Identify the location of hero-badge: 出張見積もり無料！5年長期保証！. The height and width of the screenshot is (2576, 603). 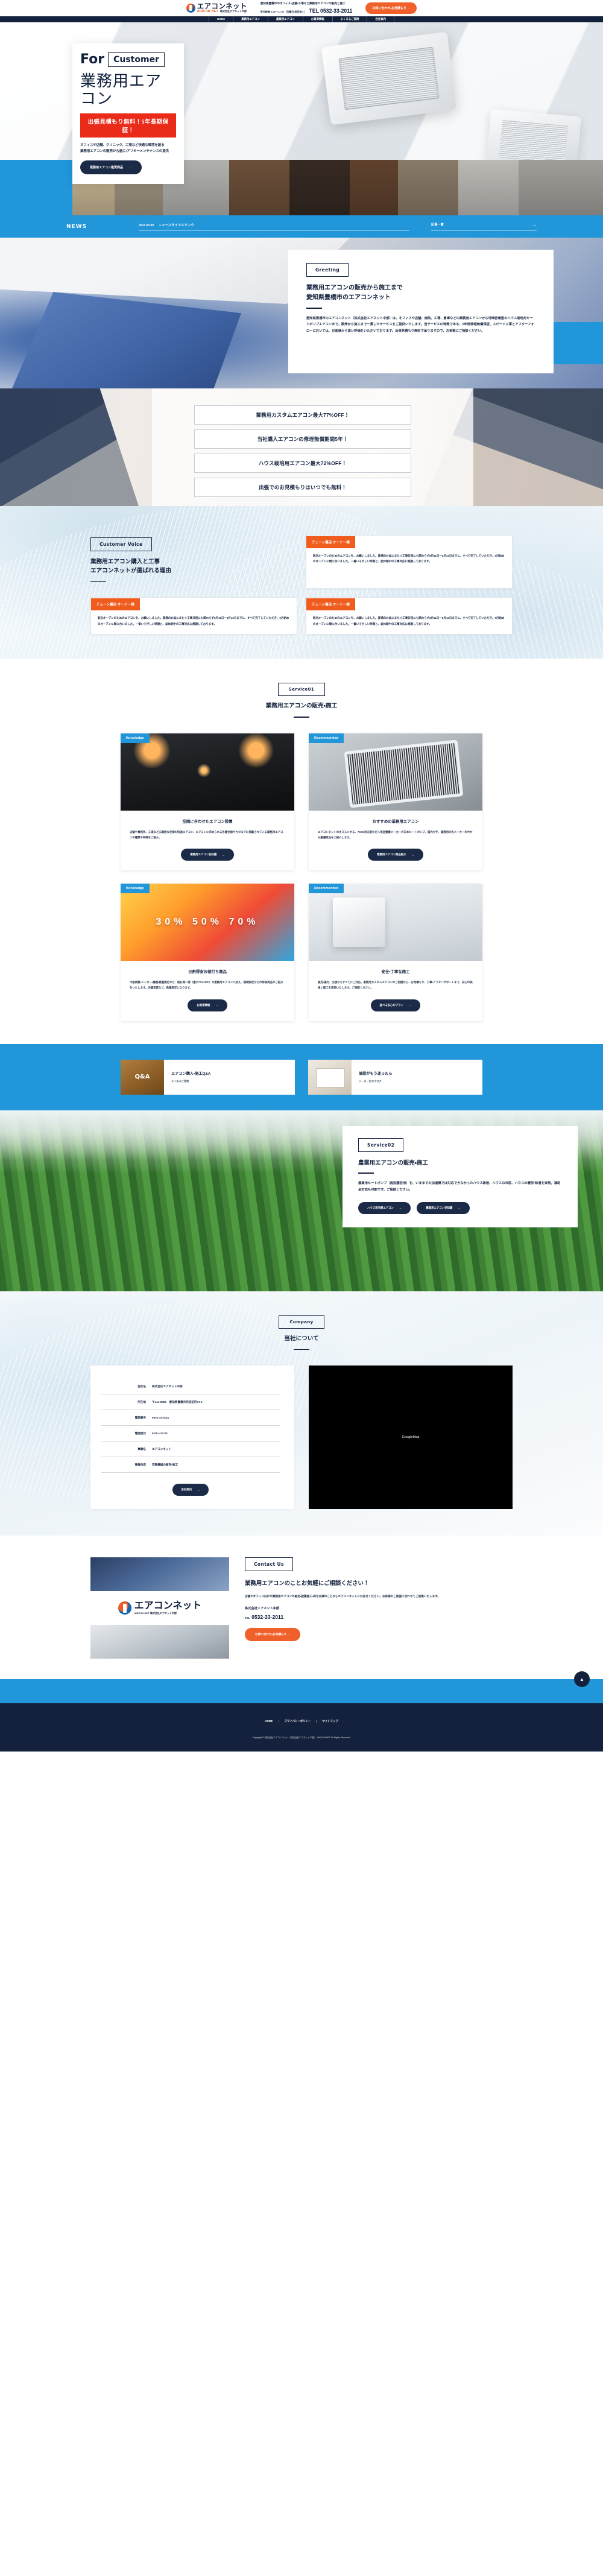
(128, 125).